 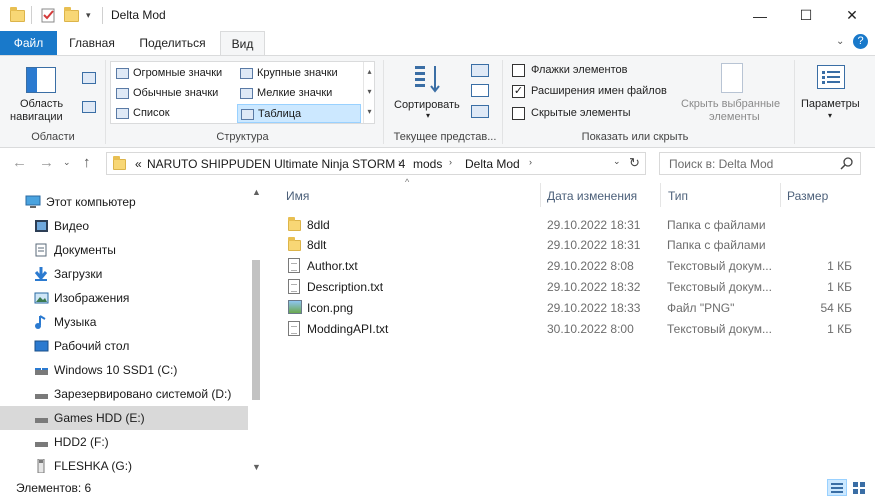 I want to click on up-icon: ↑, so click(x=87, y=162).